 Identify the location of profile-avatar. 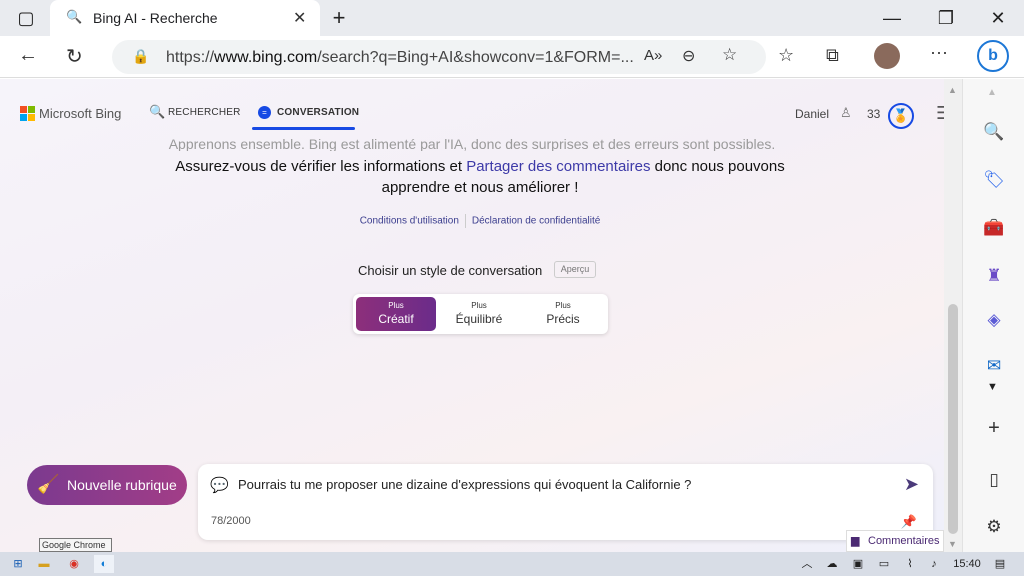
(887, 56).